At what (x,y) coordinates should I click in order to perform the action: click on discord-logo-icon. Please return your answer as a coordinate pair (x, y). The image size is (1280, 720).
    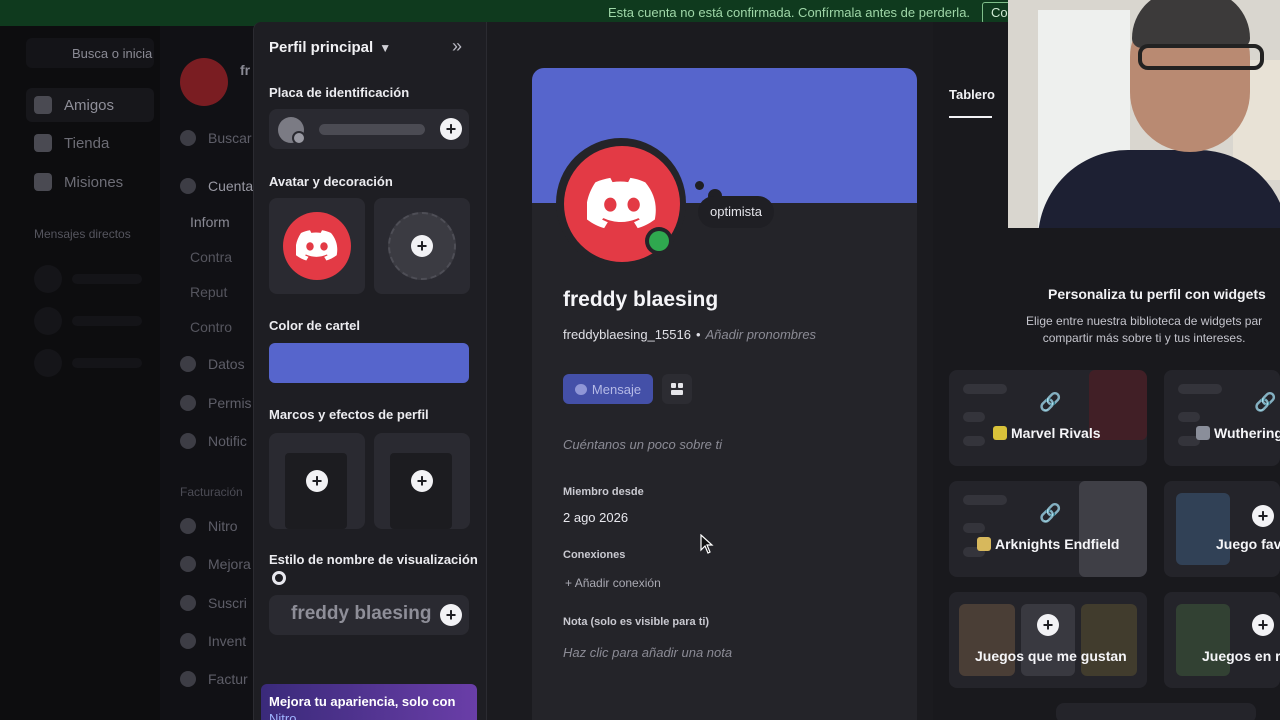
    Looking at the image, I should click on (317, 246).